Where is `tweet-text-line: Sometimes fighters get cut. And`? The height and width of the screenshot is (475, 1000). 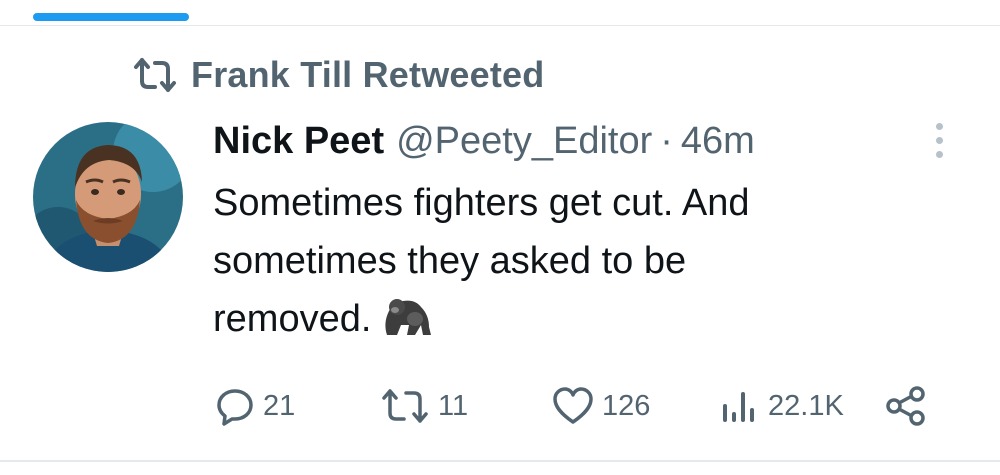 tweet-text-line: Sometimes fighters get cut. And is located at coordinates (481, 203).